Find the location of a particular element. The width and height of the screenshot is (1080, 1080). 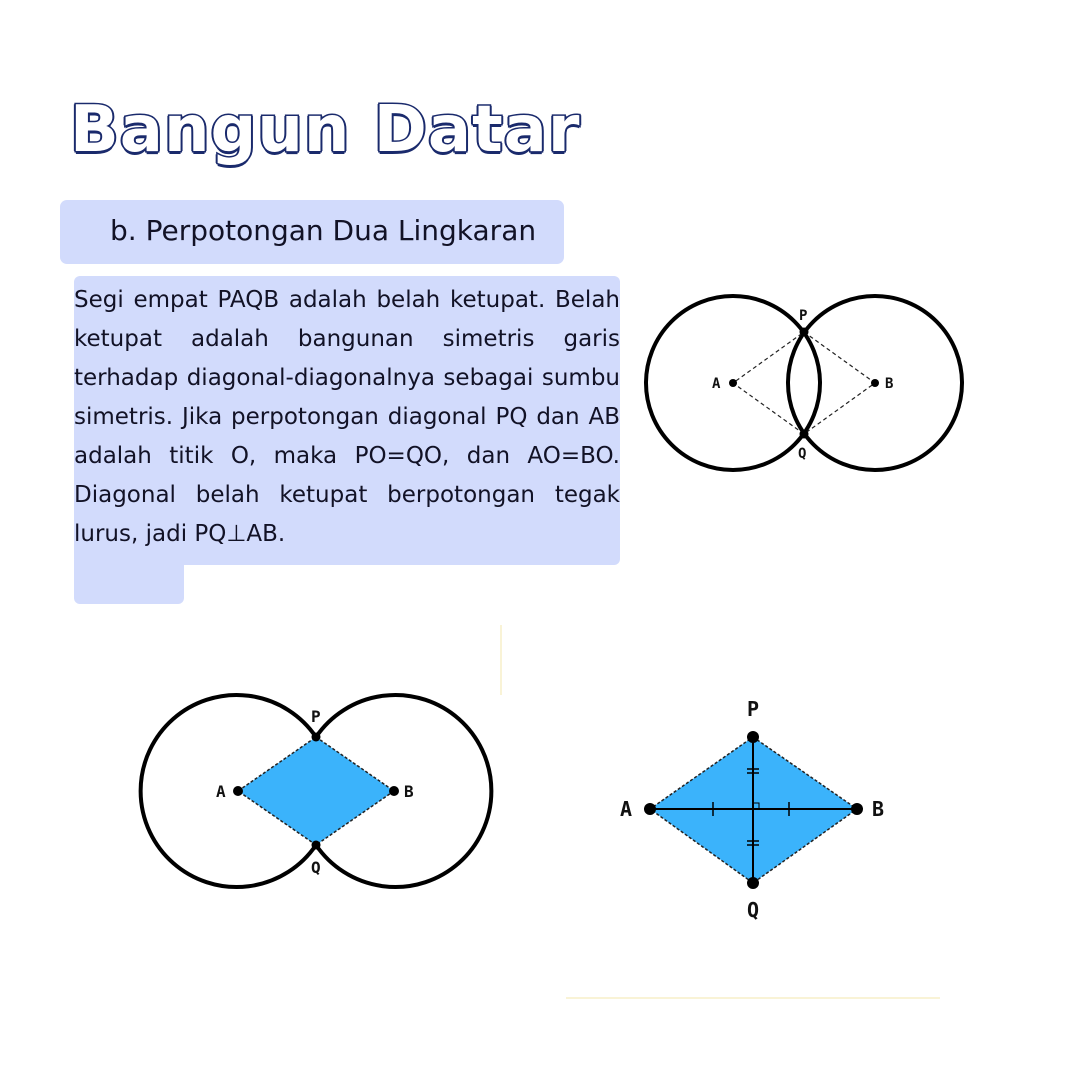

rhombus-outline is located at coordinates (804, 383).